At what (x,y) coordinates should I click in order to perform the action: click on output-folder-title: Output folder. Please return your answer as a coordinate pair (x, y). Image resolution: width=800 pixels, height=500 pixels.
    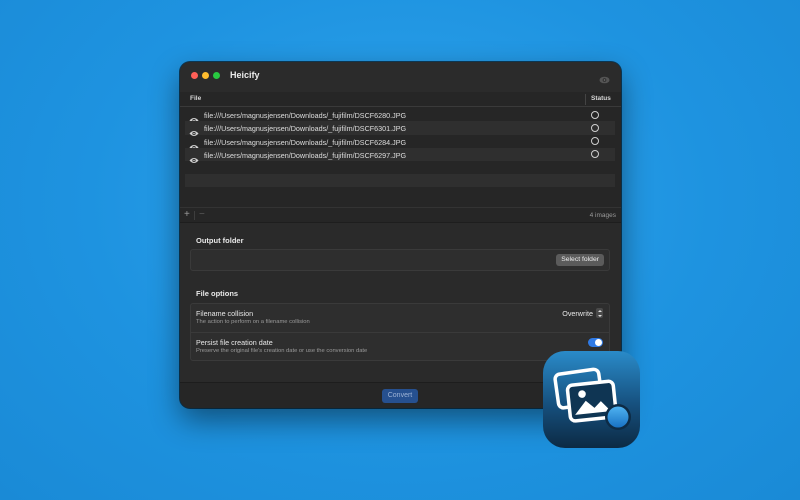
    Looking at the image, I should click on (220, 240).